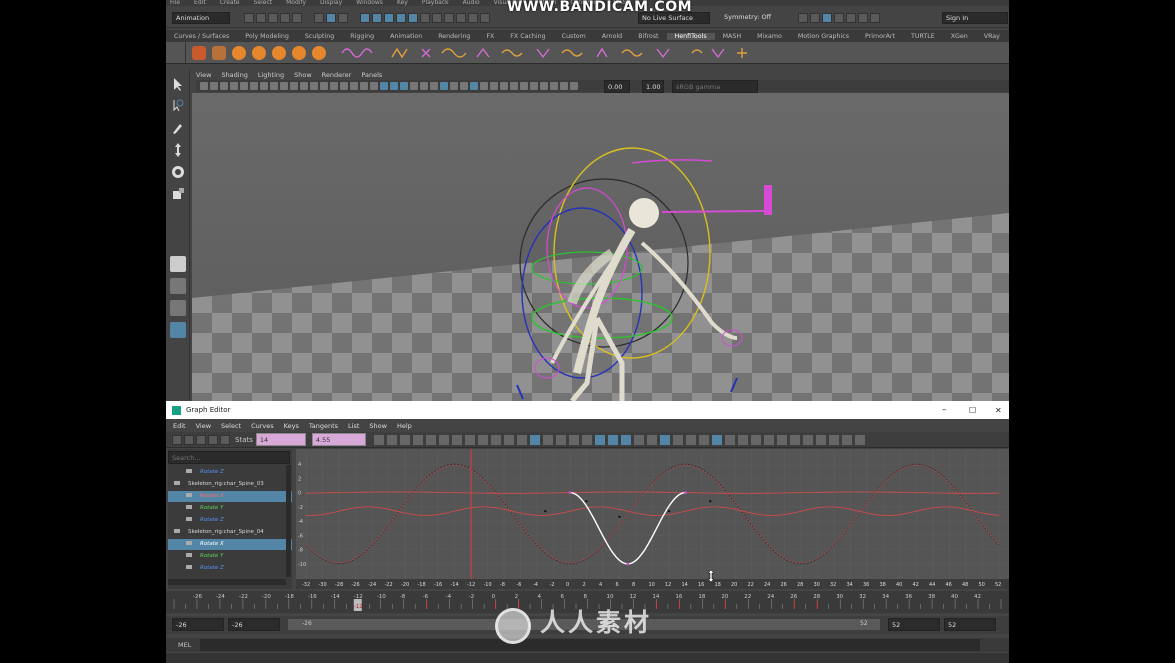 Image resolution: width=1175 pixels, height=663 pixels. What do you see at coordinates (262, 426) in the screenshot?
I see `graph-menu-item: Curves` at bounding box center [262, 426].